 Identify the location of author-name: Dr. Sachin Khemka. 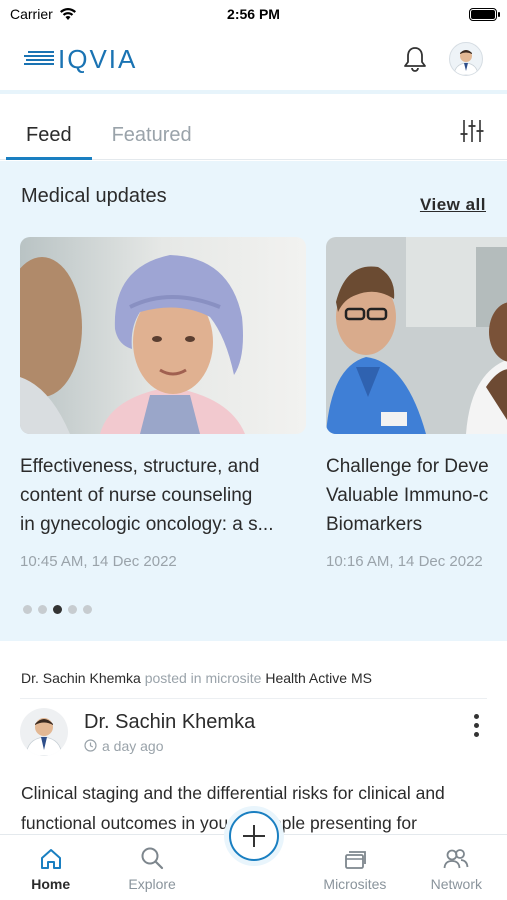
(169, 722).